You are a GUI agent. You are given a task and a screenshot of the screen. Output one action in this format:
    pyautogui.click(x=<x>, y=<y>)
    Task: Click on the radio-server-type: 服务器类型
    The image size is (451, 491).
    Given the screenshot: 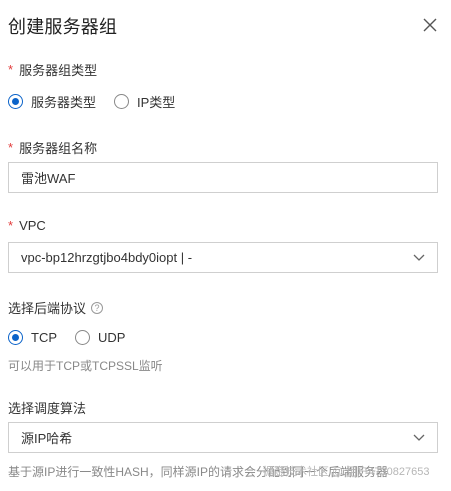 What is the action you would take?
    pyautogui.click(x=52, y=101)
    